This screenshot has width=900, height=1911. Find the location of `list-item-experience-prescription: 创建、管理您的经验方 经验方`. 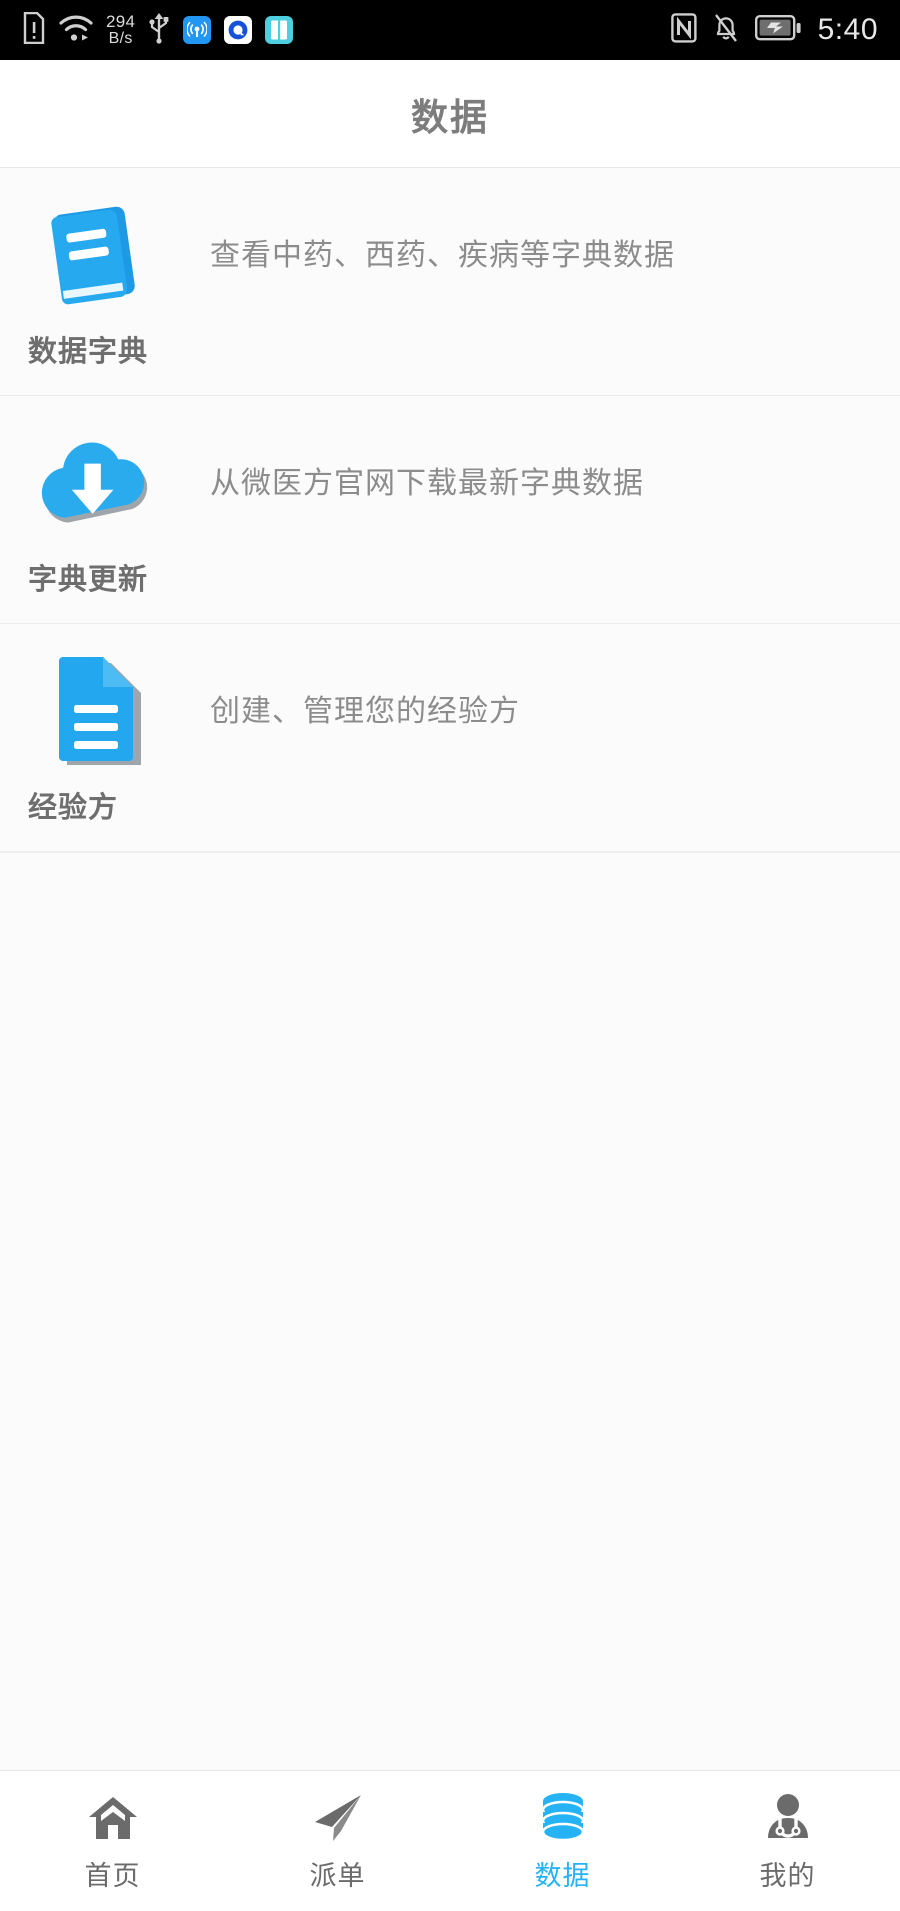

list-item-experience-prescription: 创建、管理您的经验方 经验方 is located at coordinates (450, 738).